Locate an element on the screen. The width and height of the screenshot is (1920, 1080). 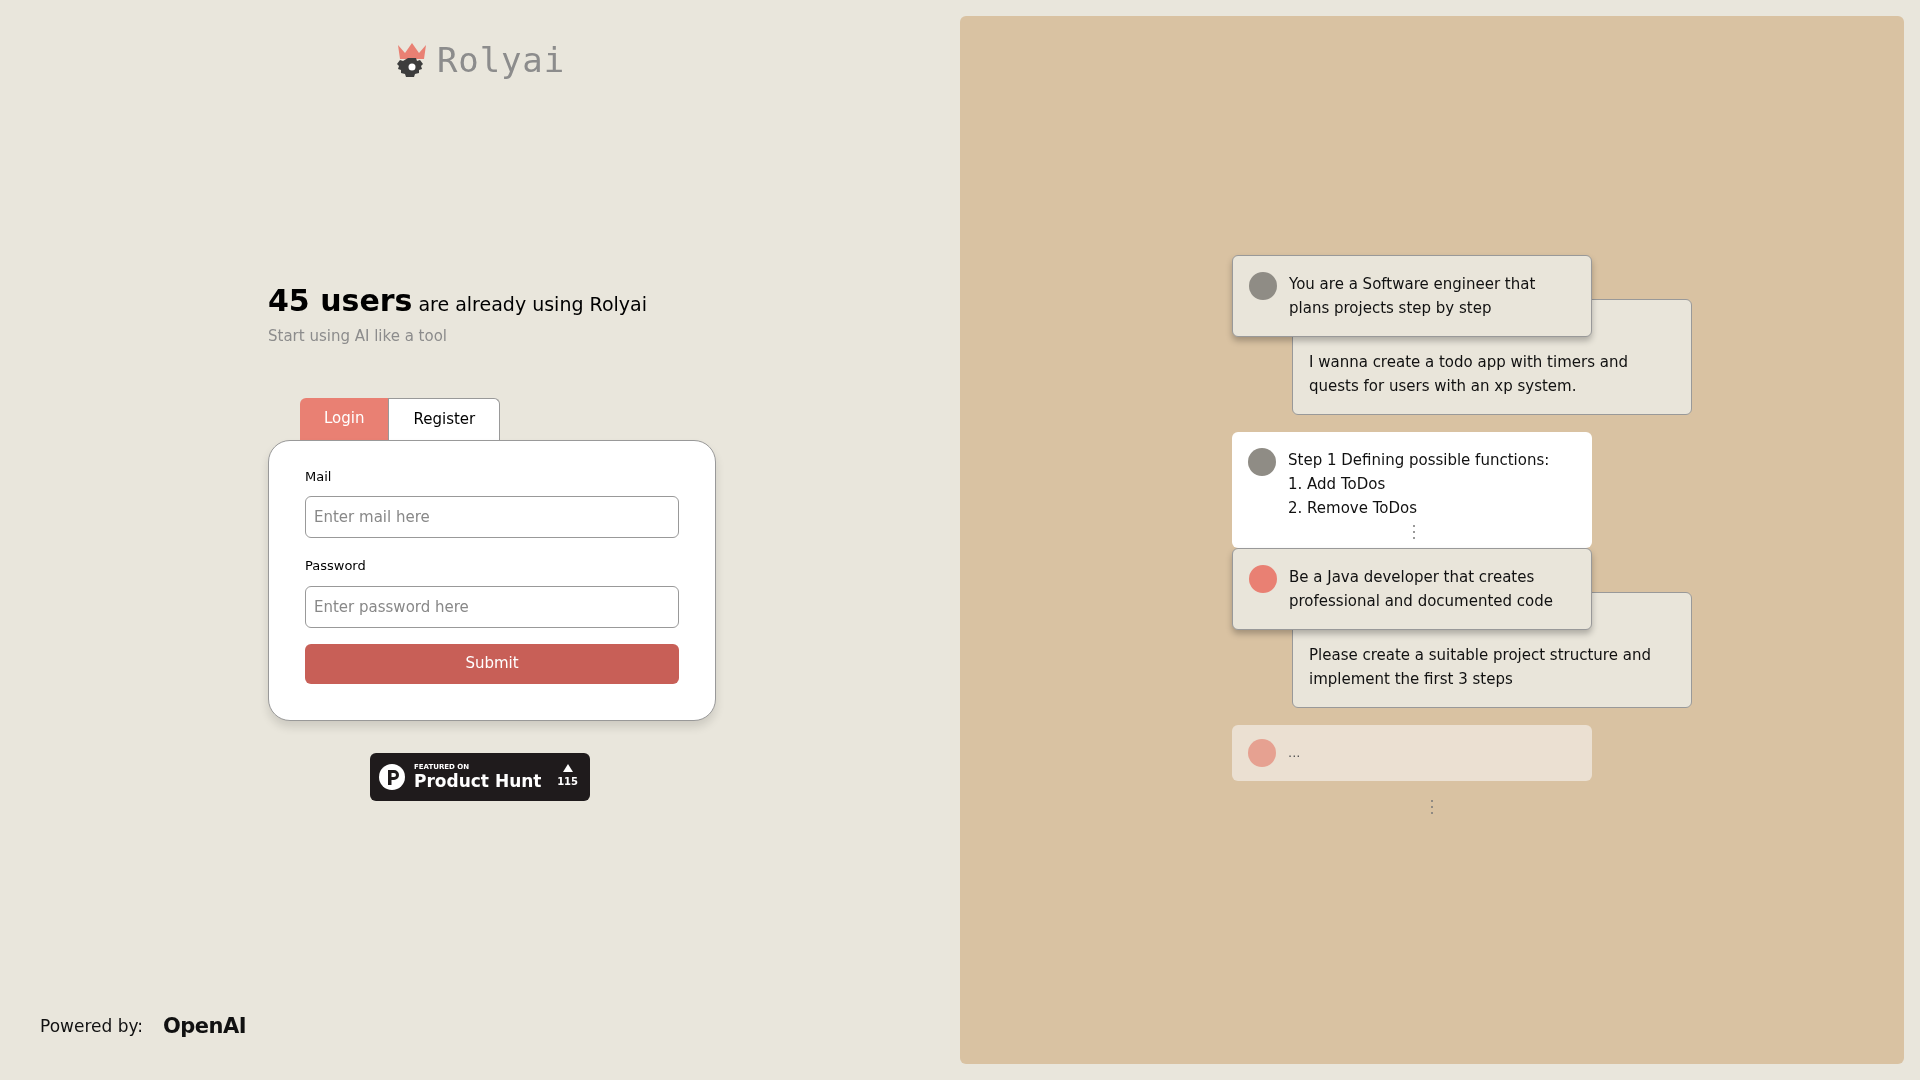
upvote-icon is located at coordinates (567, 768).